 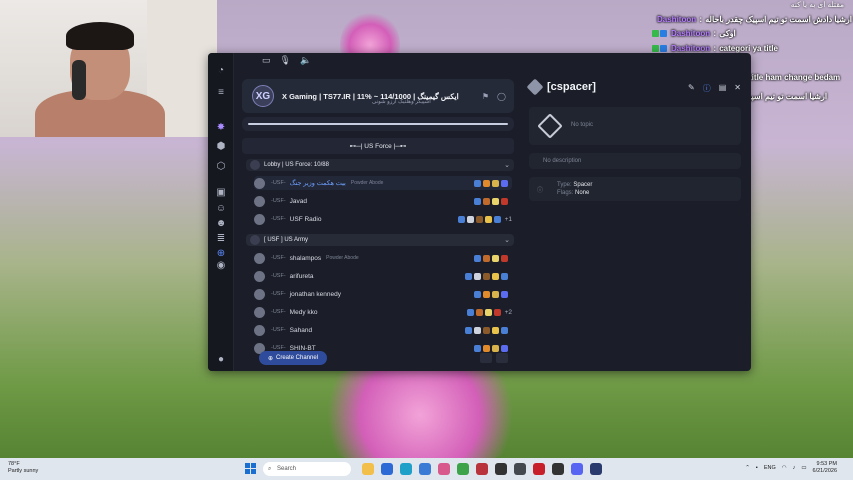 I want to click on taskbar-search: ⌕ Search, so click(x=307, y=469).